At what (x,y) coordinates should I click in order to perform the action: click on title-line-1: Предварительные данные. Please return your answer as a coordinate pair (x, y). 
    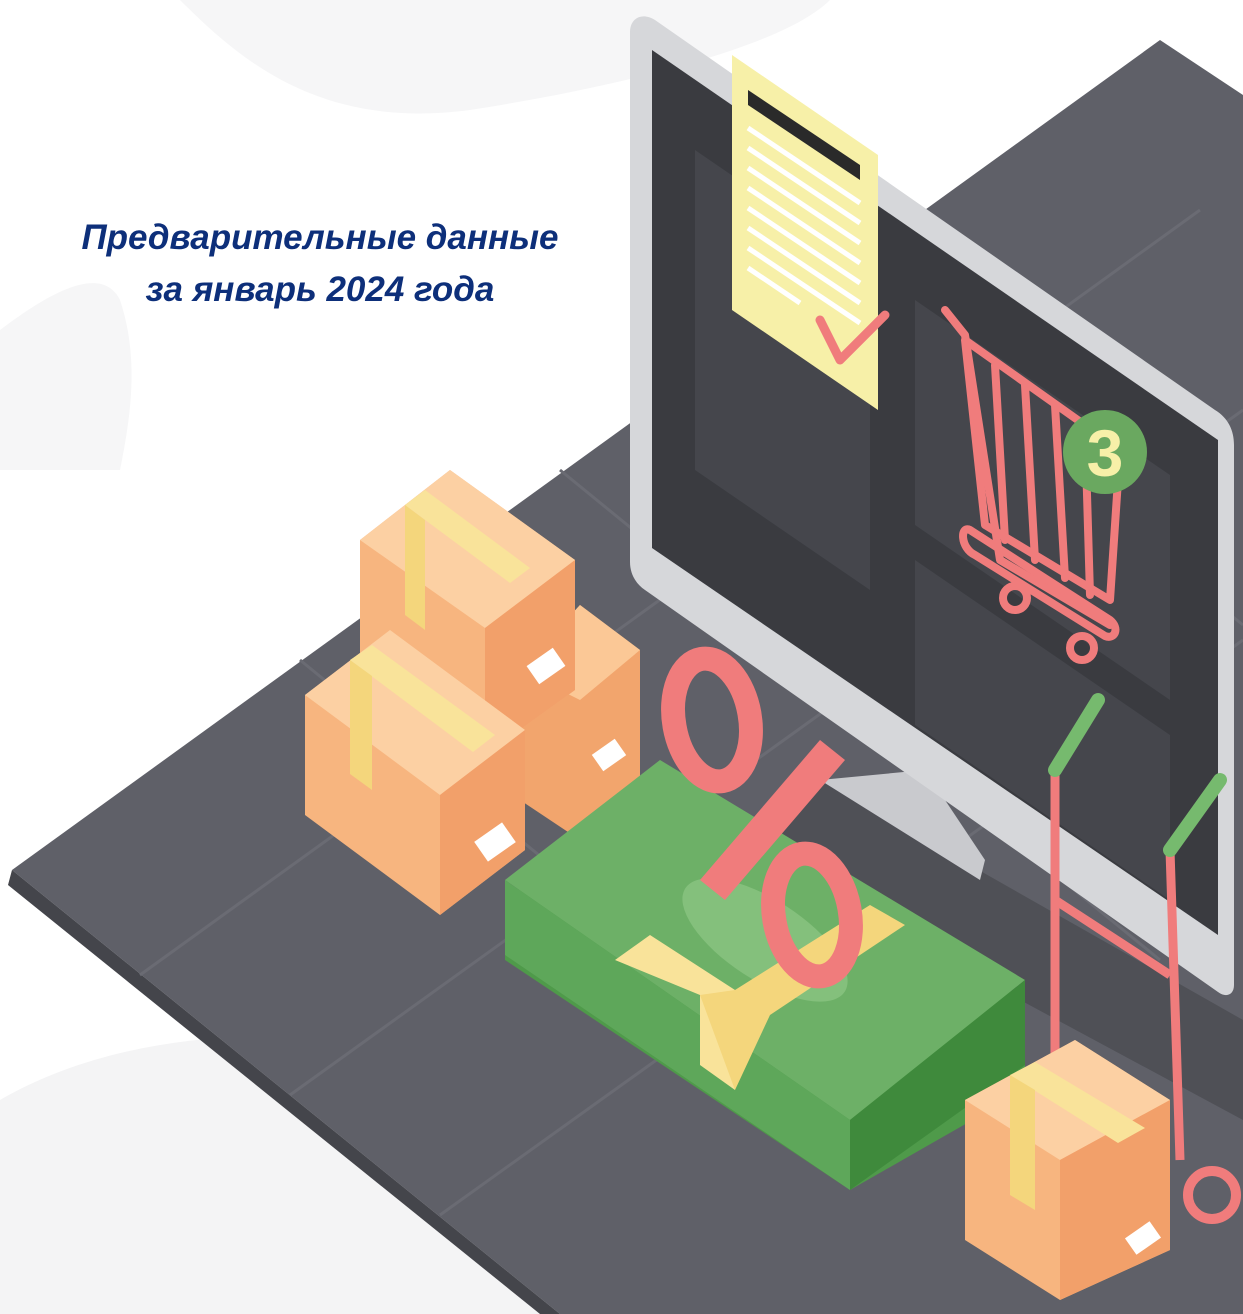
    Looking at the image, I should click on (320, 237).